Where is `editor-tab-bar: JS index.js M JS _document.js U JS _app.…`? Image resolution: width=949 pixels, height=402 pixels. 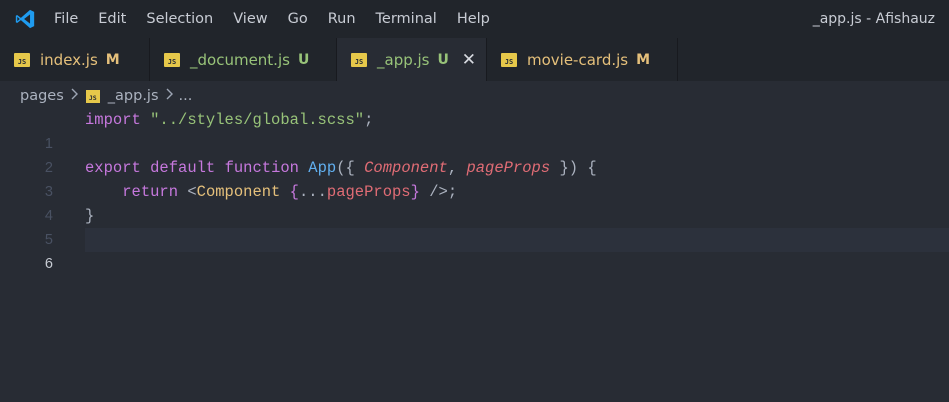 editor-tab-bar: JS index.js M JS _document.js U JS _app.… is located at coordinates (474, 59).